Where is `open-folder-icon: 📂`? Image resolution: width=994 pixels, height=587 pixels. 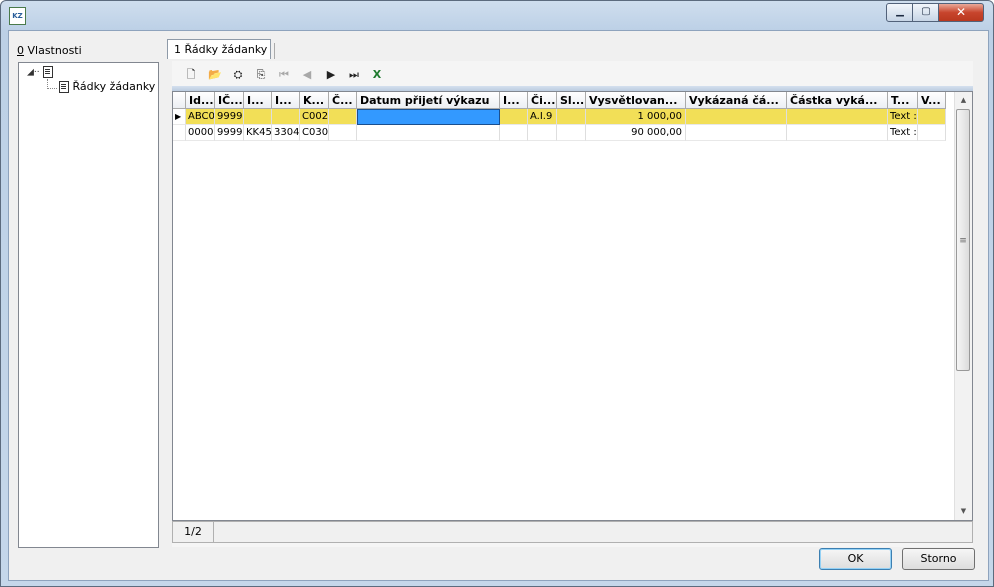 open-folder-icon: 📂 is located at coordinates (215, 75).